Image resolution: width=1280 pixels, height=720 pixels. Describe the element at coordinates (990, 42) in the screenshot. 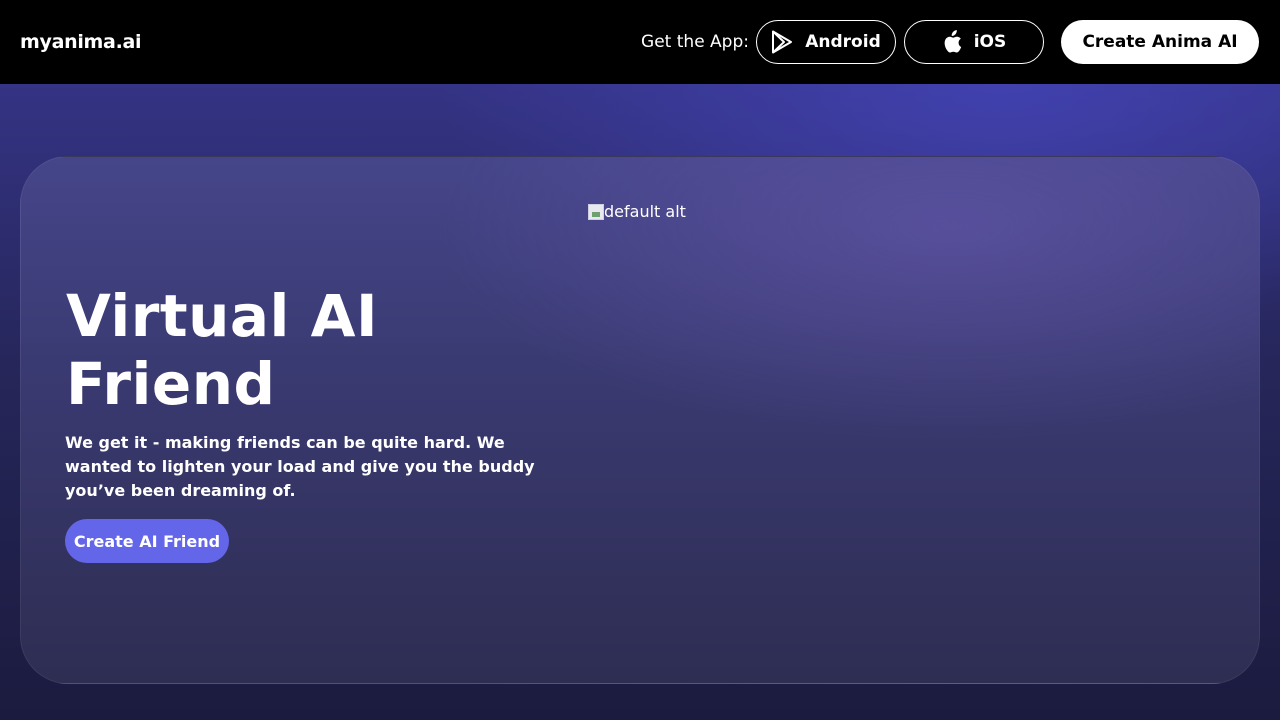

I see `ios-label: iOS` at that location.